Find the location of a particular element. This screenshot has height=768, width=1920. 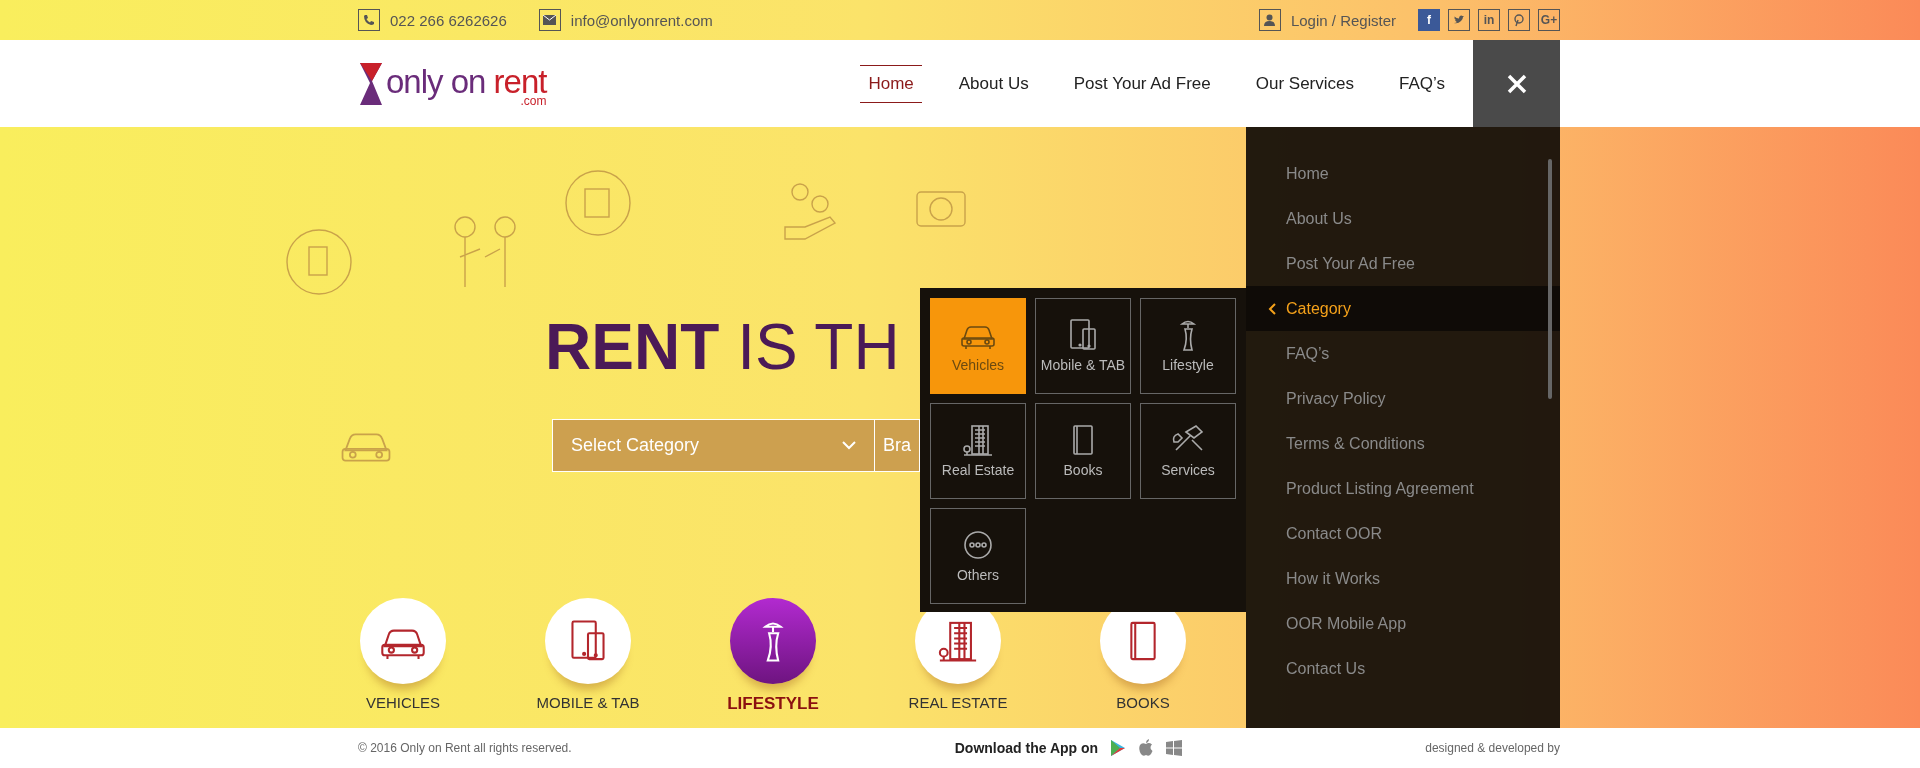

apple-icon is located at coordinates (1146, 748).